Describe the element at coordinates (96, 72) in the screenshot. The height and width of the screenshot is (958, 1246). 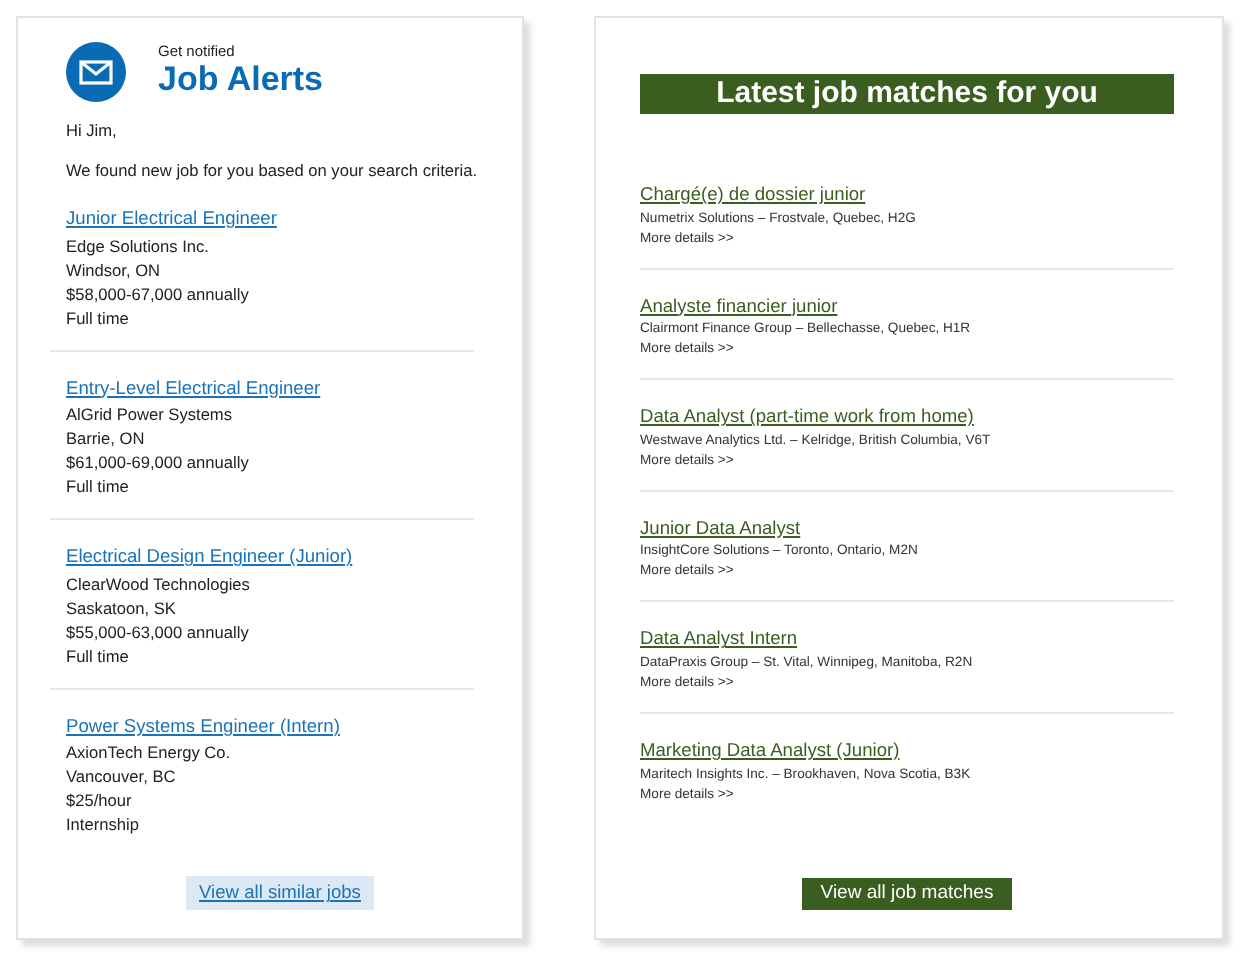
I see `envelope-icon` at that location.